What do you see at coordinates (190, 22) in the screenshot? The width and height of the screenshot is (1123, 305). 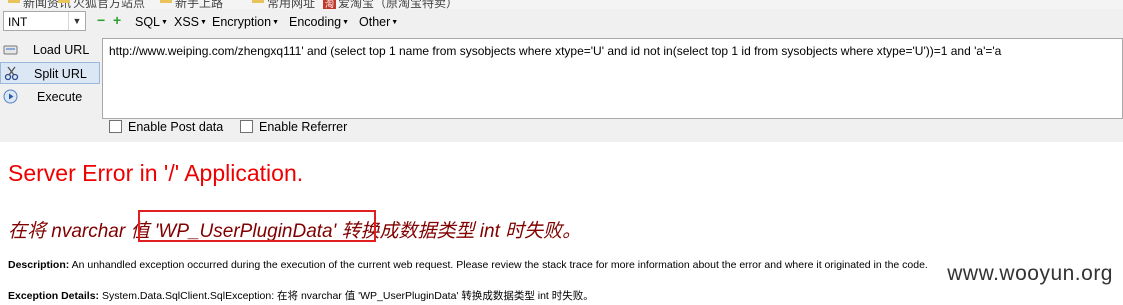 I see `menu-xss: XSS▼` at bounding box center [190, 22].